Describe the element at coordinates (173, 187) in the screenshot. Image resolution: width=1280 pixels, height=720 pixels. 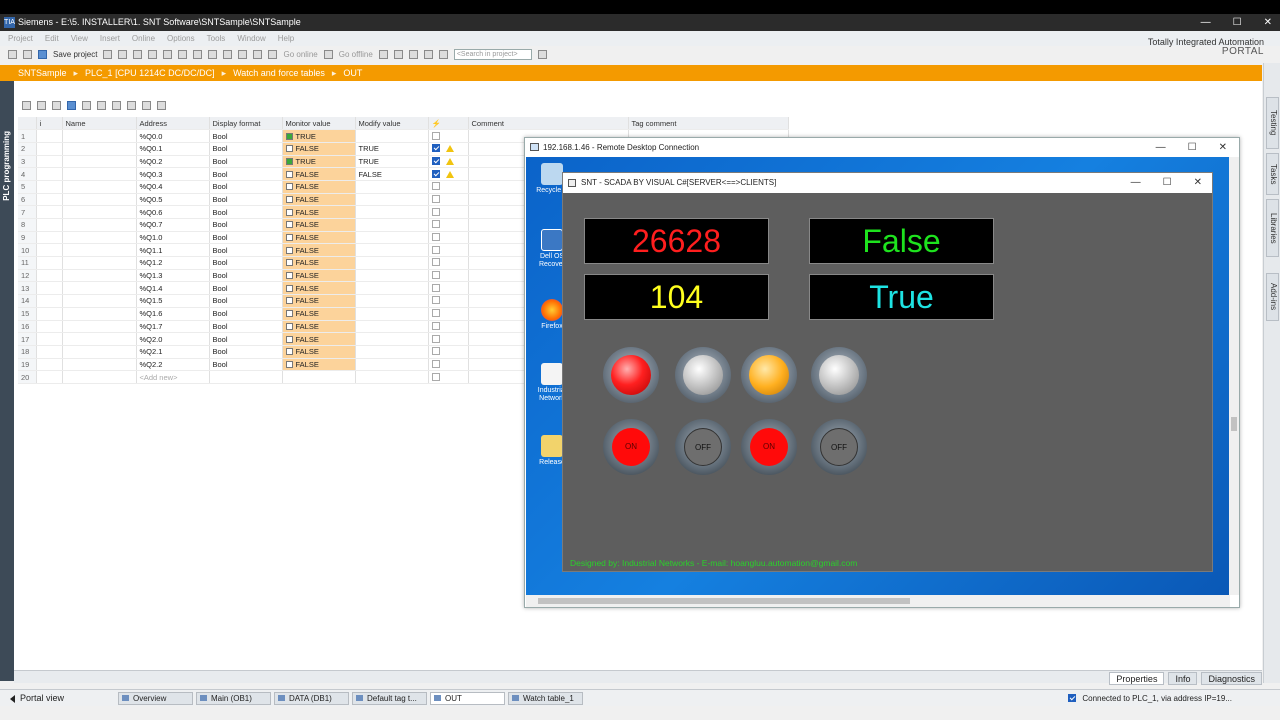
I see `row-address: %Q0.4` at that location.